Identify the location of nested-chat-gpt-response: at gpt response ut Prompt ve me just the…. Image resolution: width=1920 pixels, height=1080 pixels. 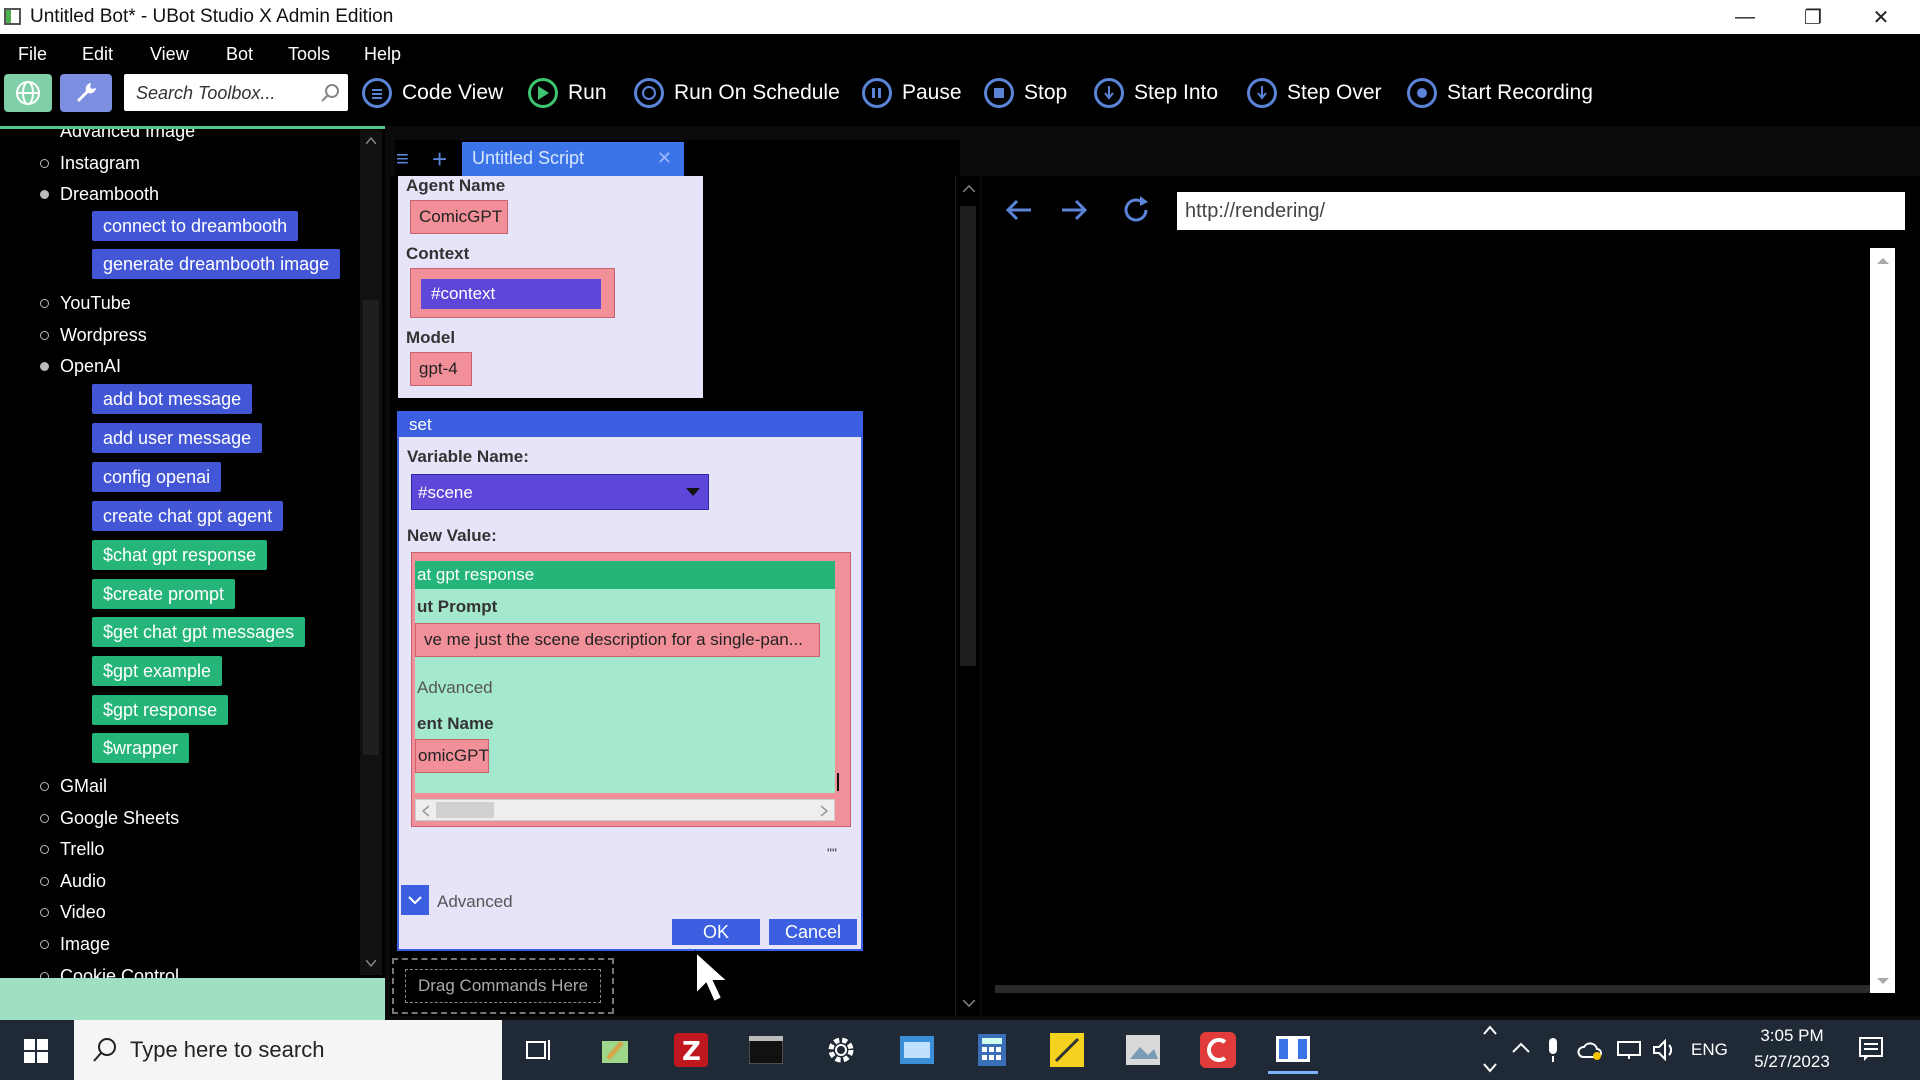
(625, 677).